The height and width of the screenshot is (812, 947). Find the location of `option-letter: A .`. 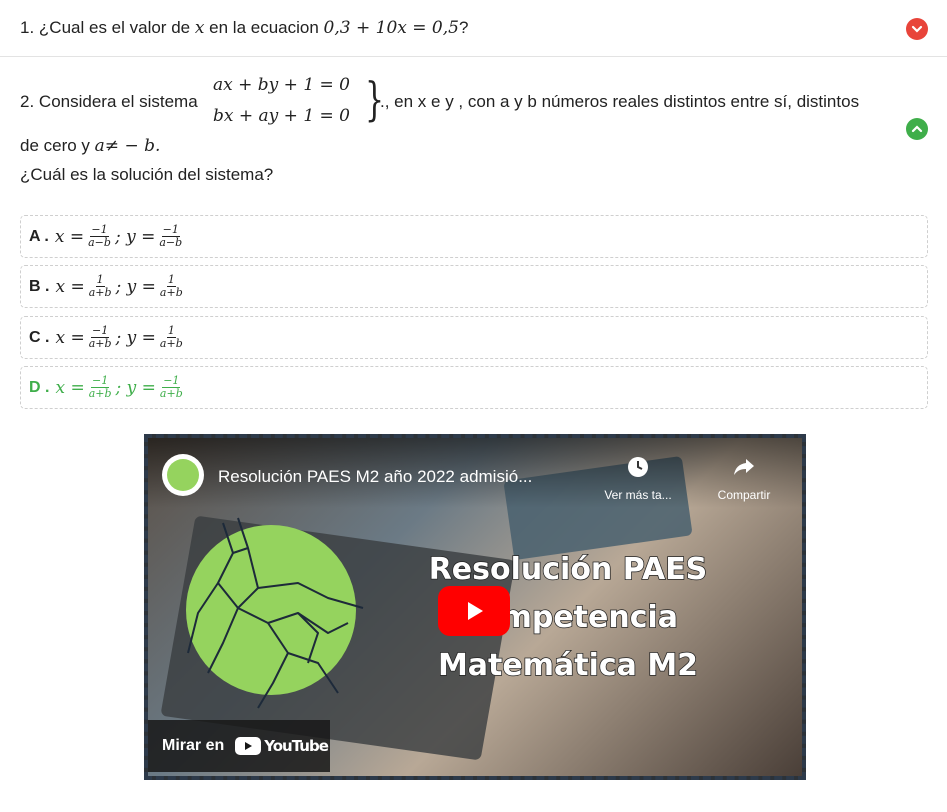

option-letter: A . is located at coordinates (39, 236).